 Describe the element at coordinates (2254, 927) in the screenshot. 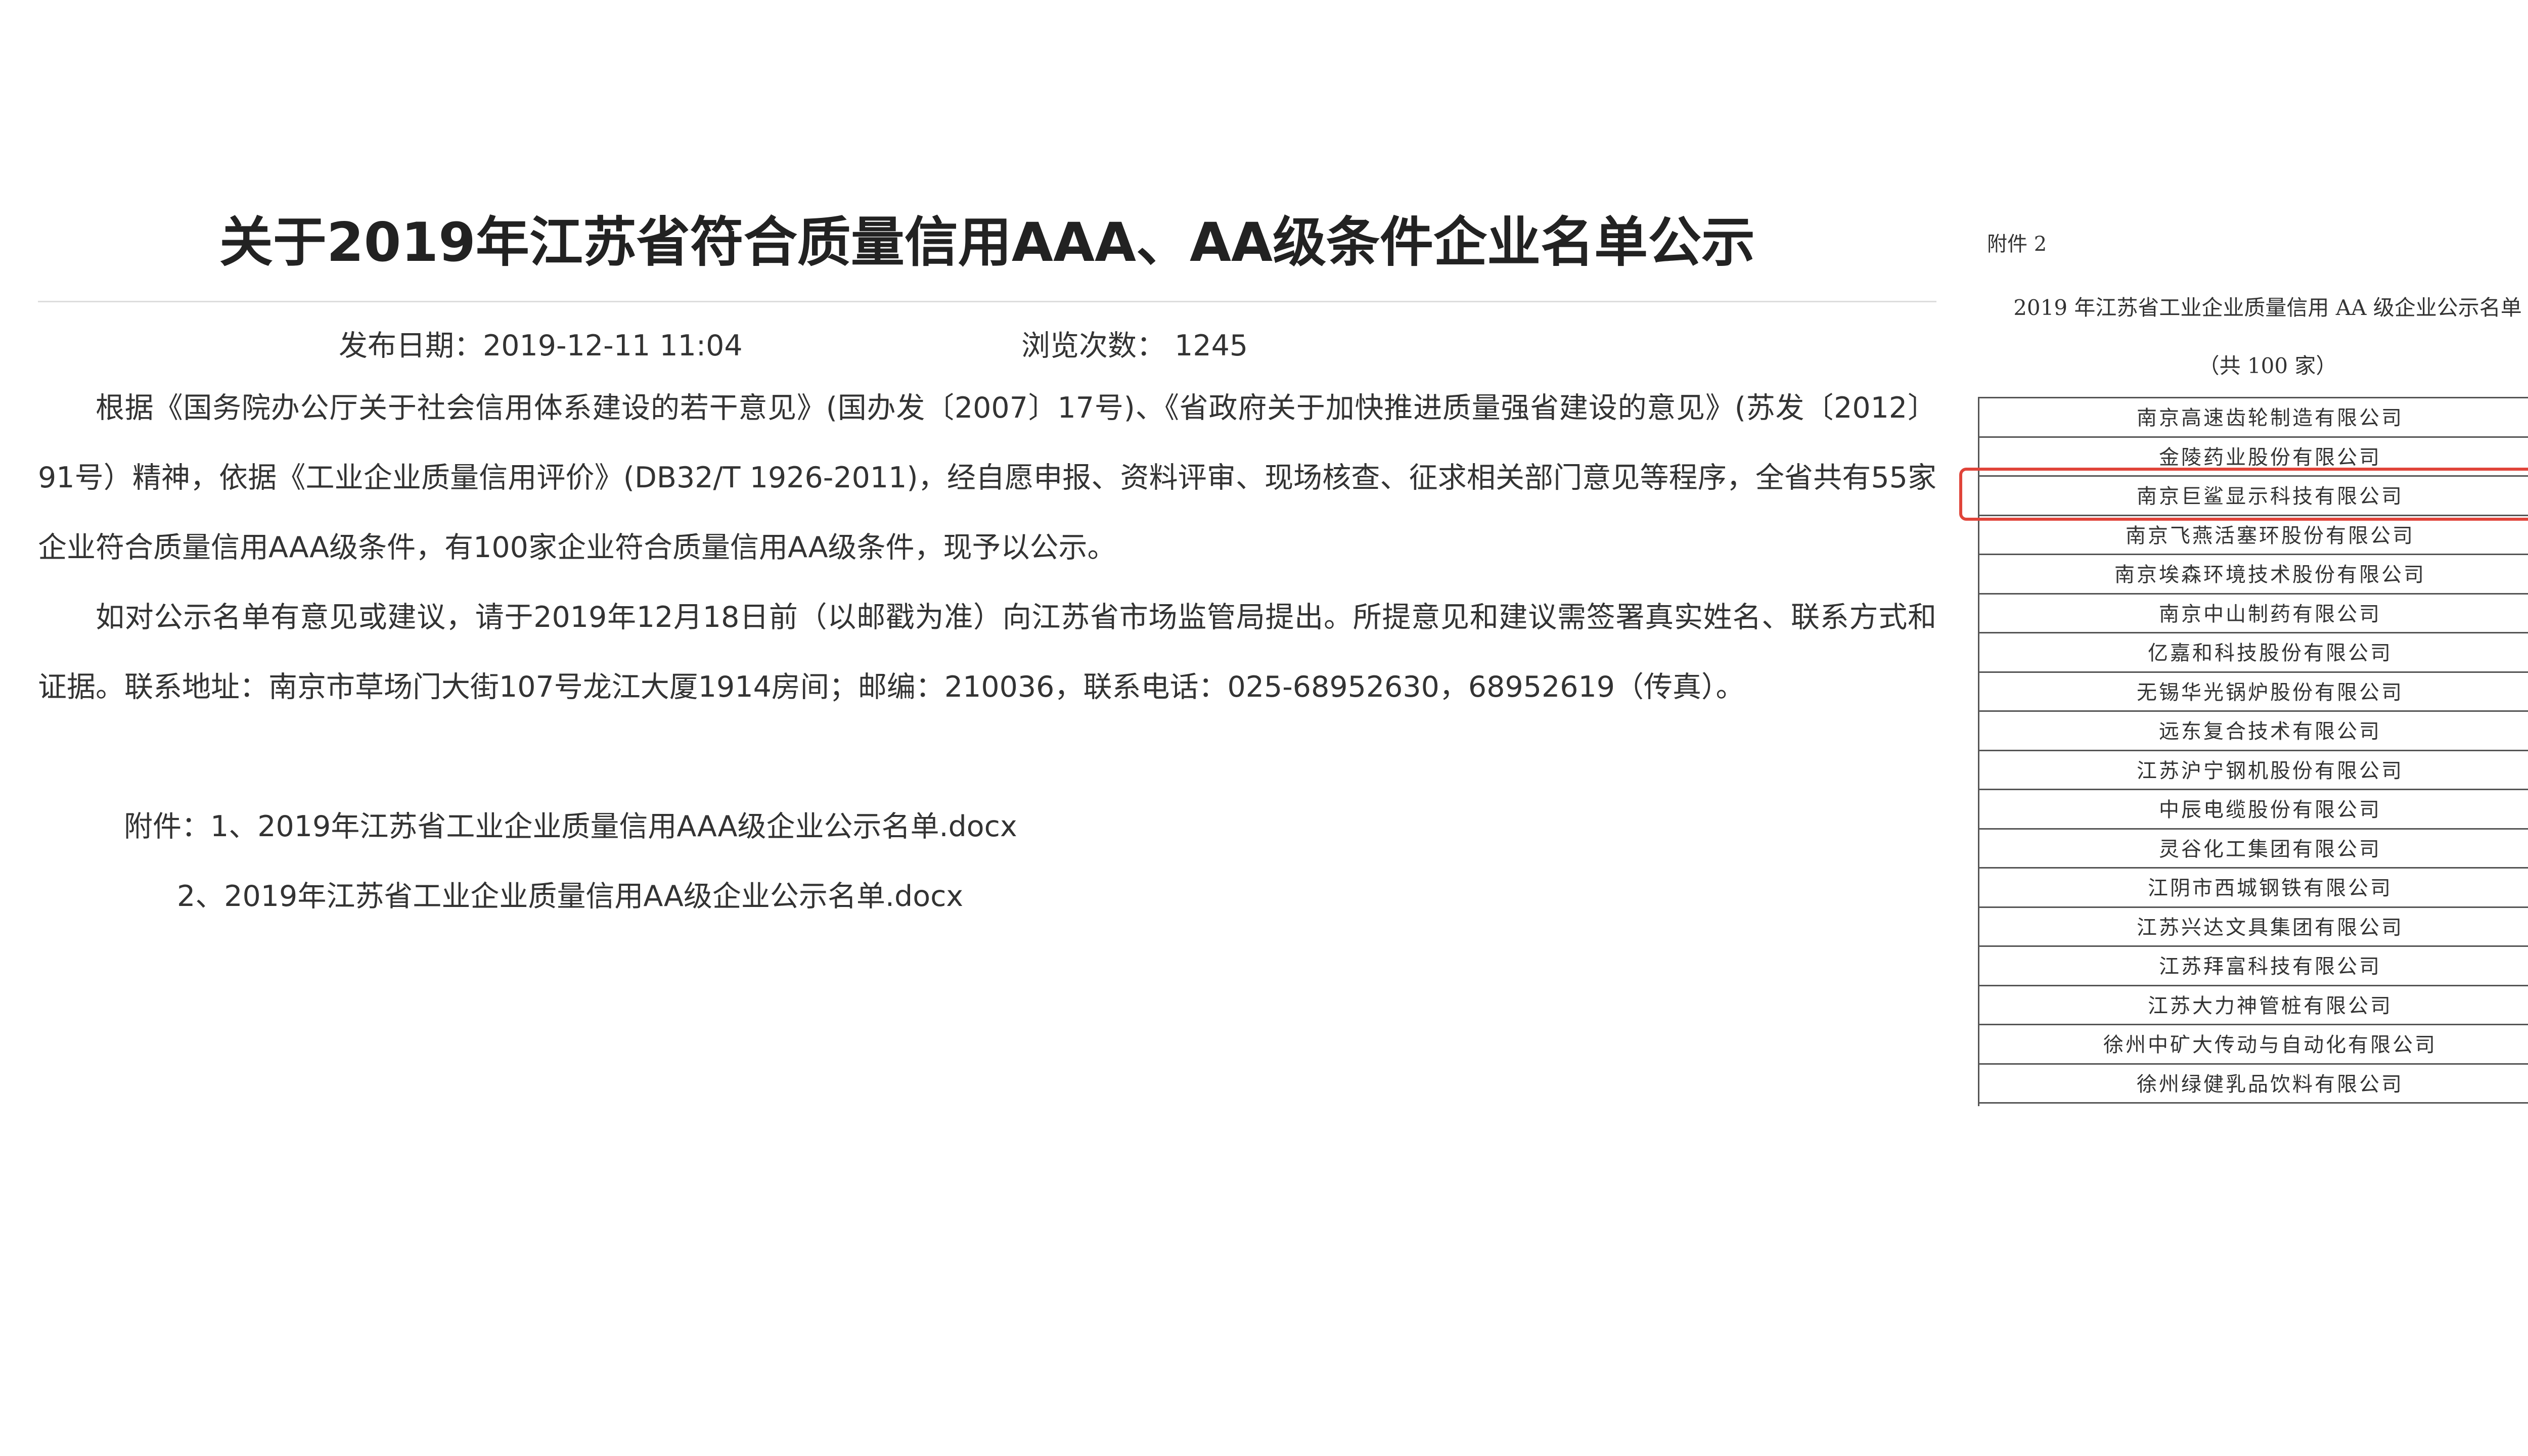

I see `company-row: 江苏兴达文具集团有限公司` at that location.